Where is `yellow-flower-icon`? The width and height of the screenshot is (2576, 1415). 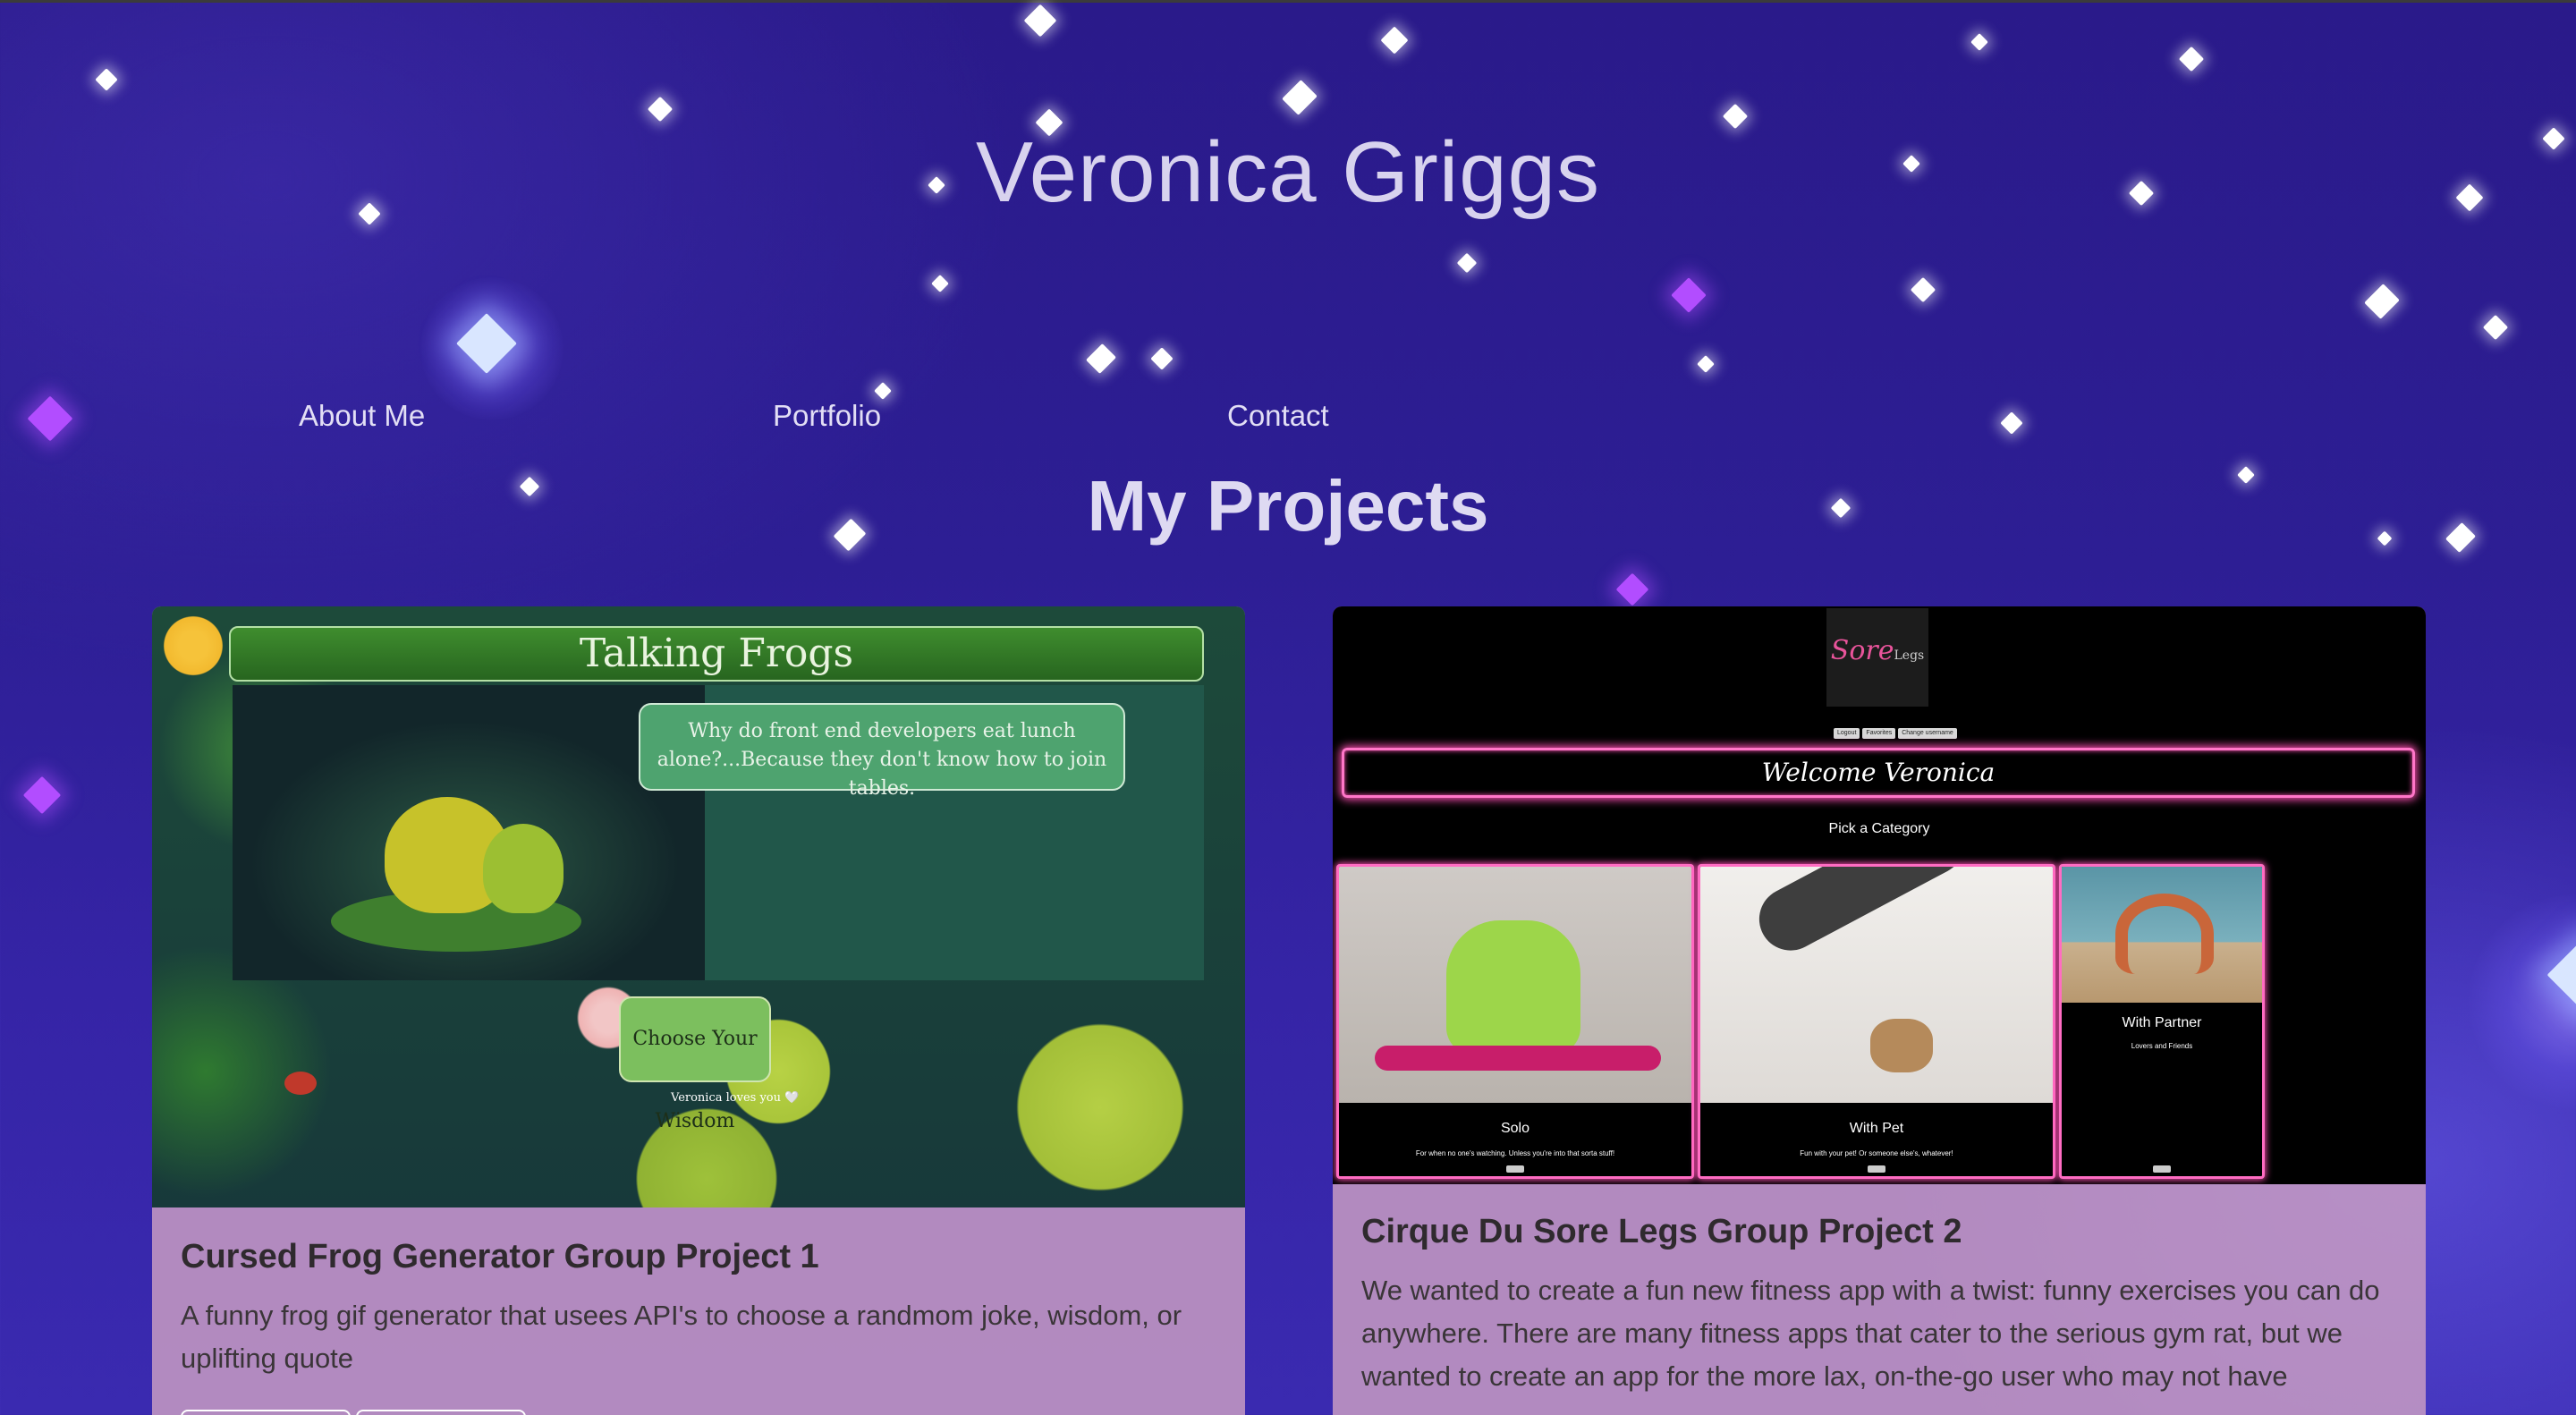 yellow-flower-icon is located at coordinates (193, 646).